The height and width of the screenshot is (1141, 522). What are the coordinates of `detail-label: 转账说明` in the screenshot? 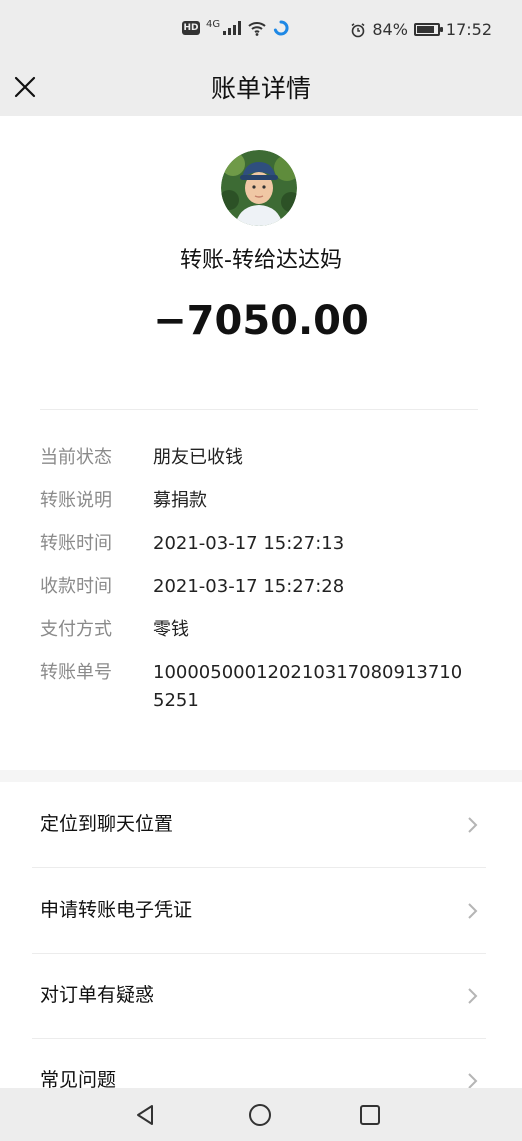 It's located at (76, 500).